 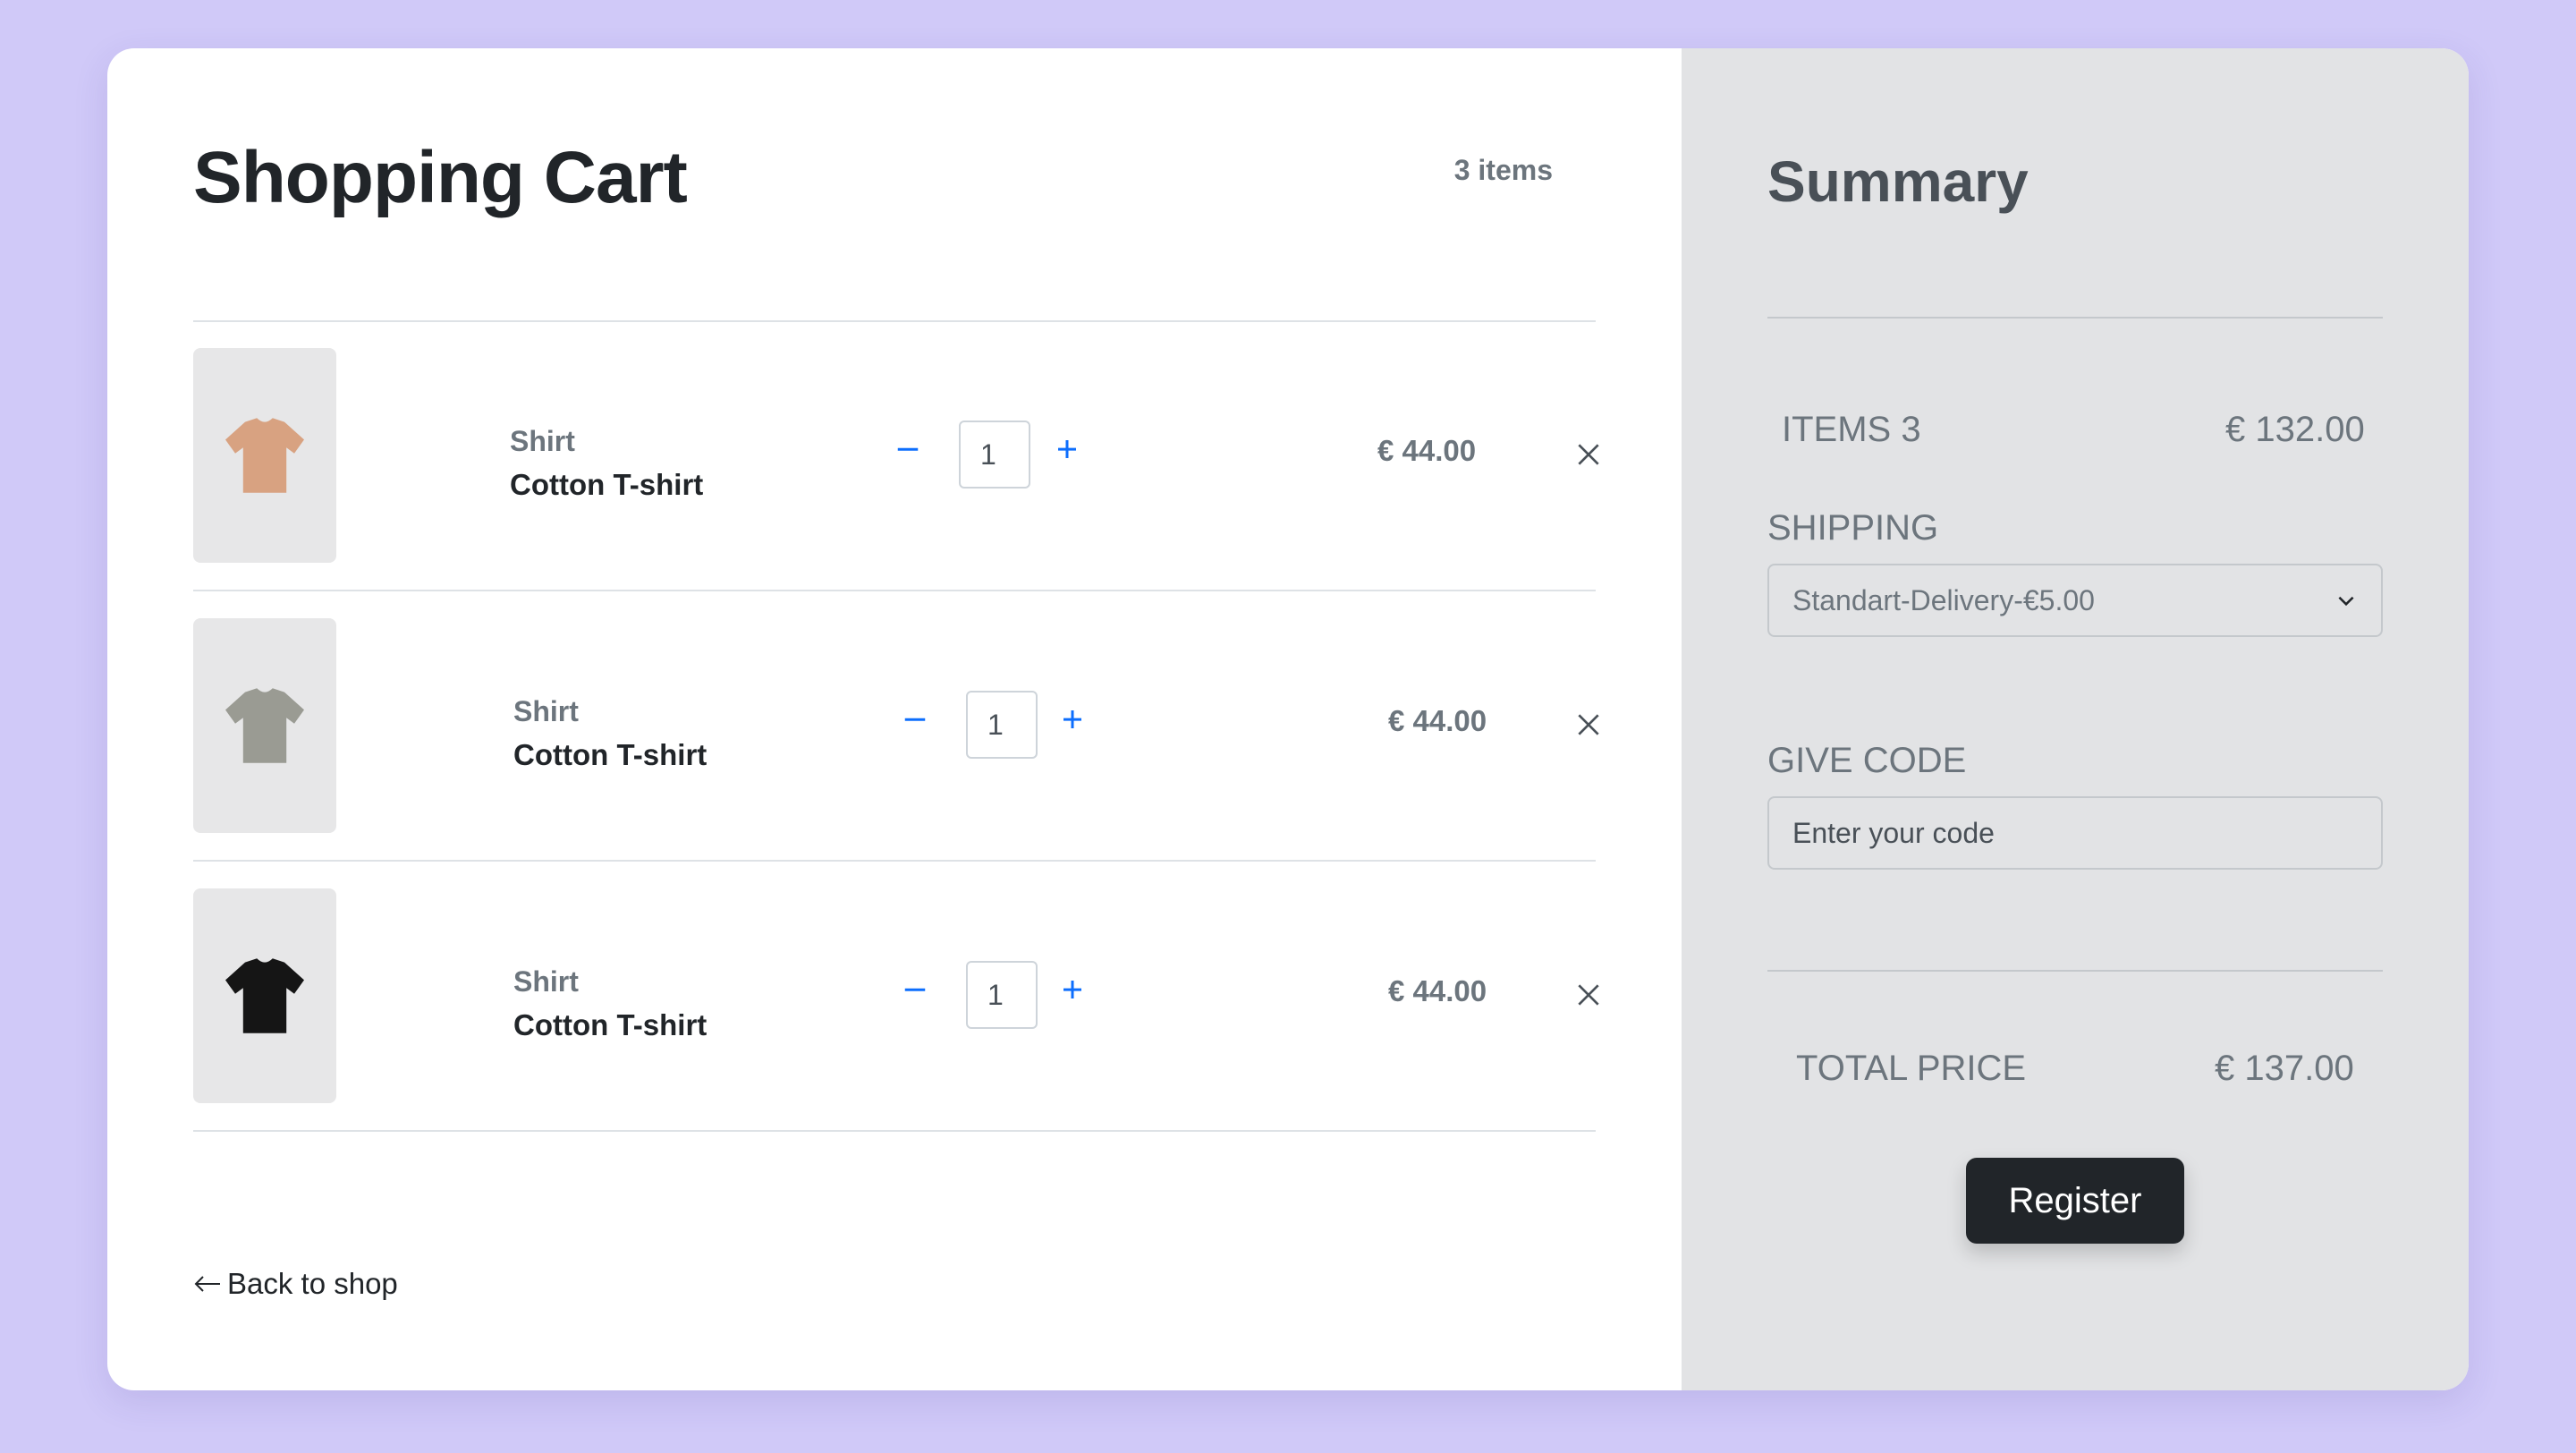 What do you see at coordinates (440, 177) in the screenshot?
I see `page-title: Shopping Cart` at bounding box center [440, 177].